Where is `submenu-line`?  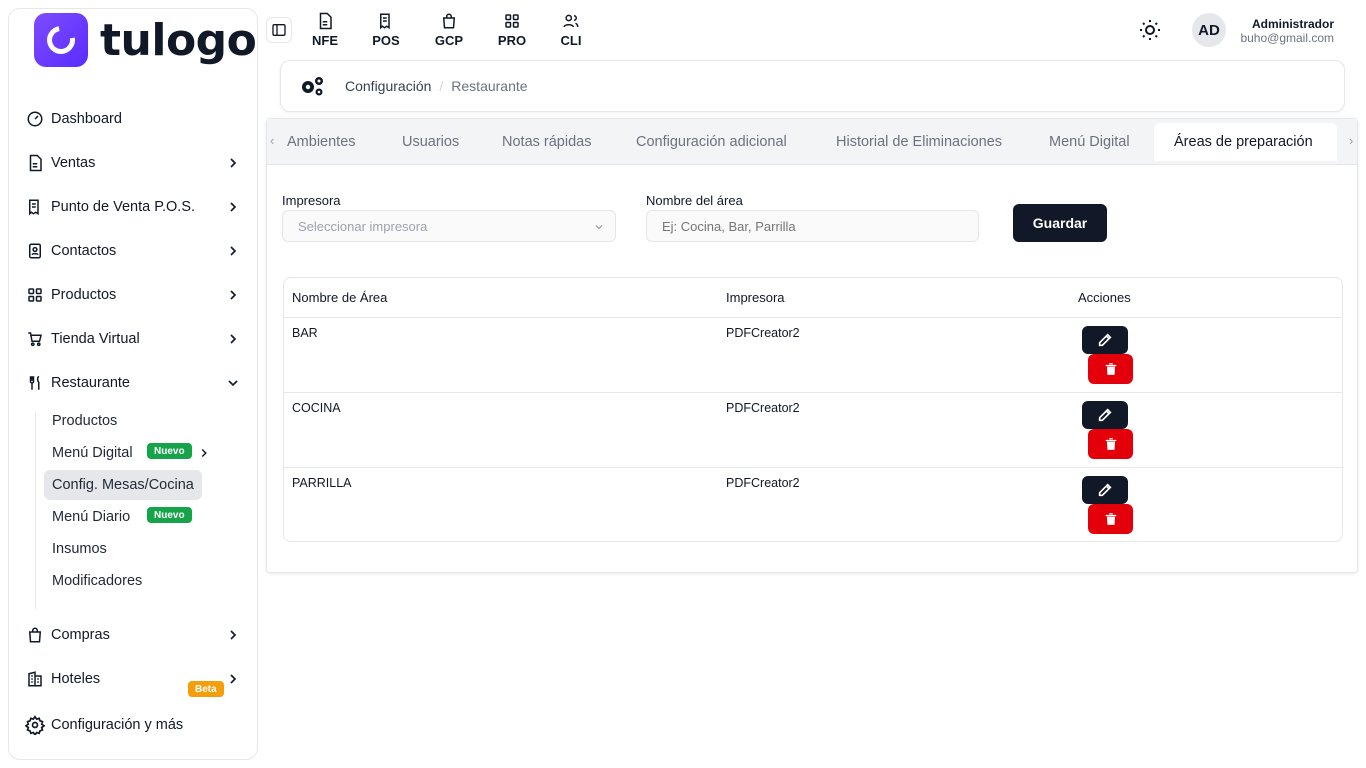 submenu-line is located at coordinates (35, 511).